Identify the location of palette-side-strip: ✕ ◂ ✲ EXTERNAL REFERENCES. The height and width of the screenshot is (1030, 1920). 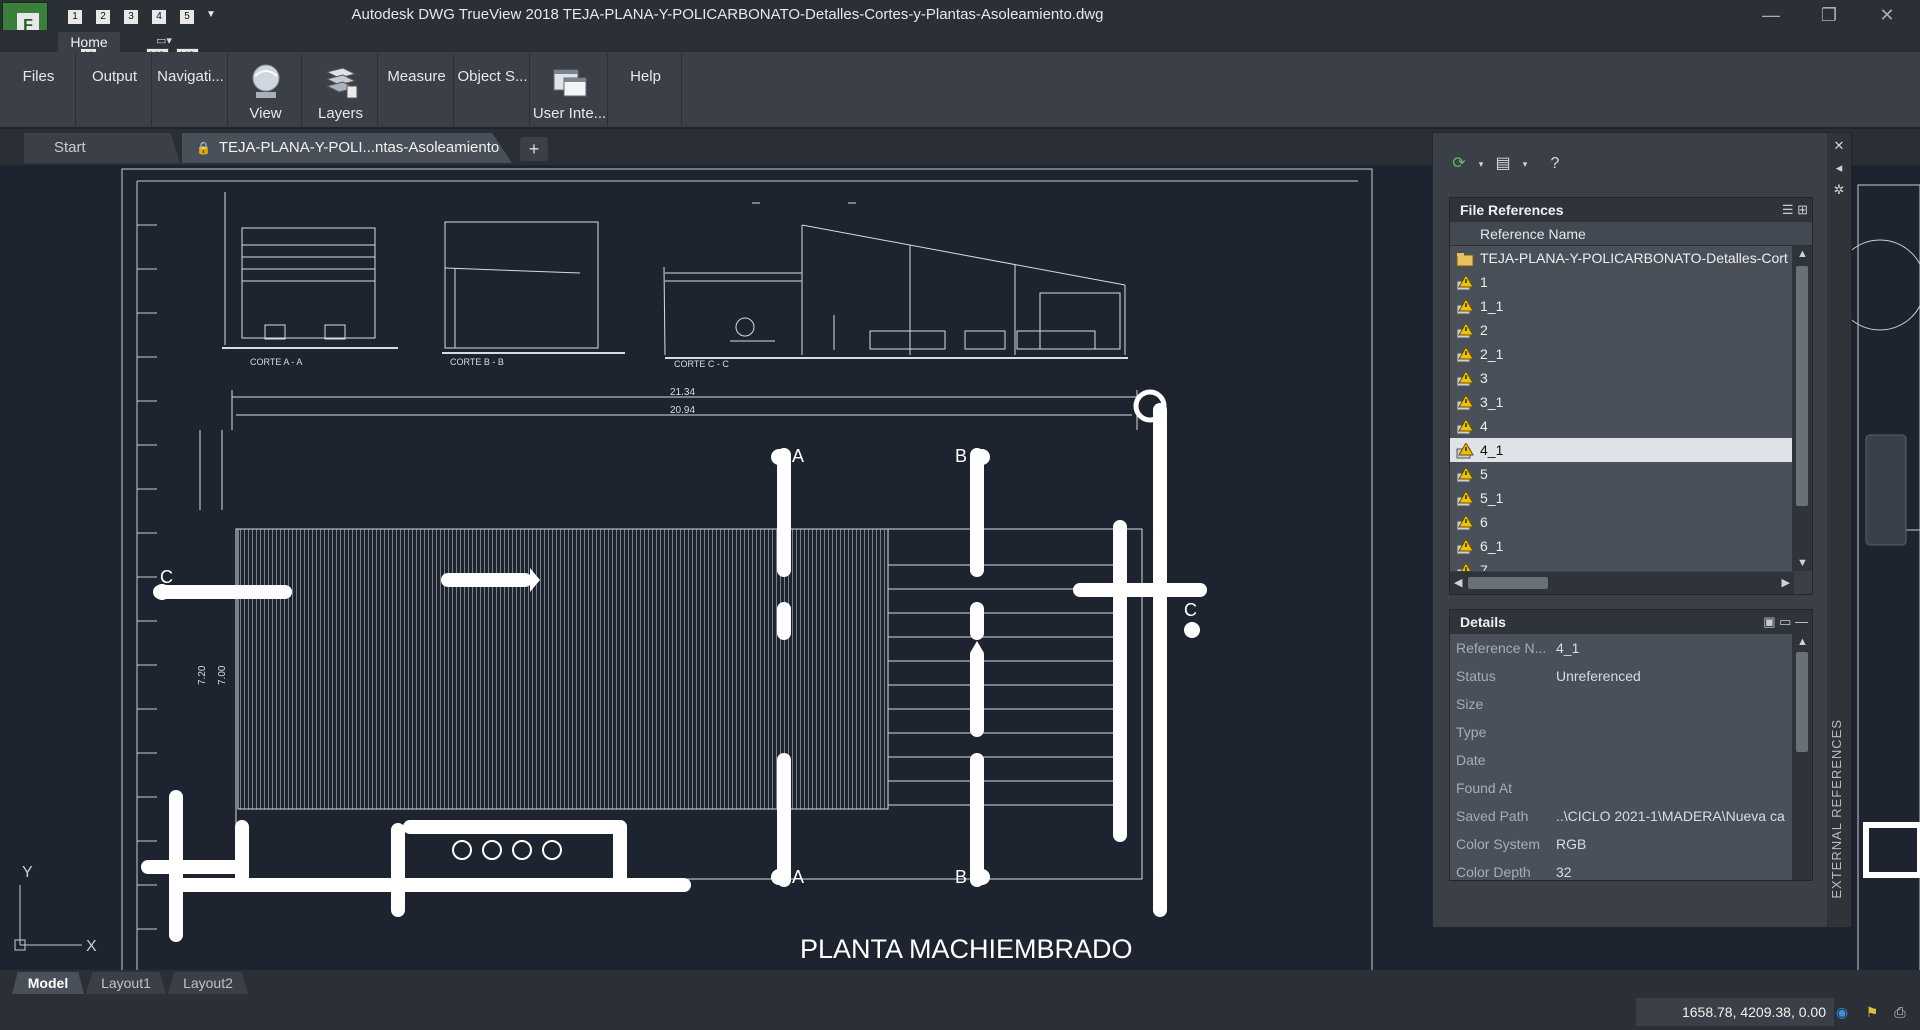
(1839, 530).